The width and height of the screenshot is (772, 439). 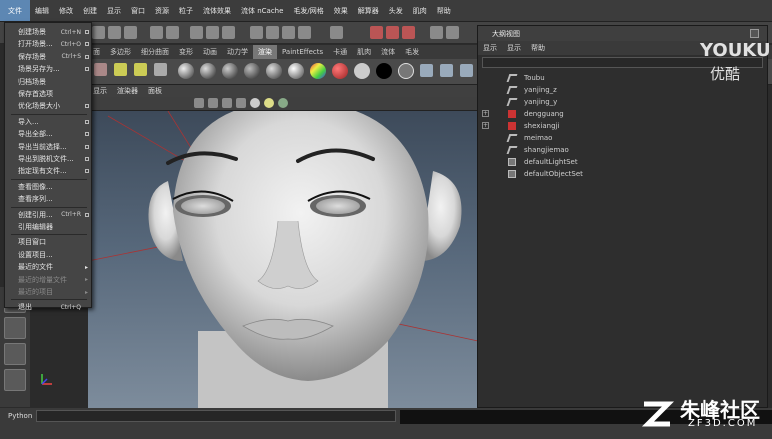 I want to click on lighting-icon, so click(x=255, y=103).